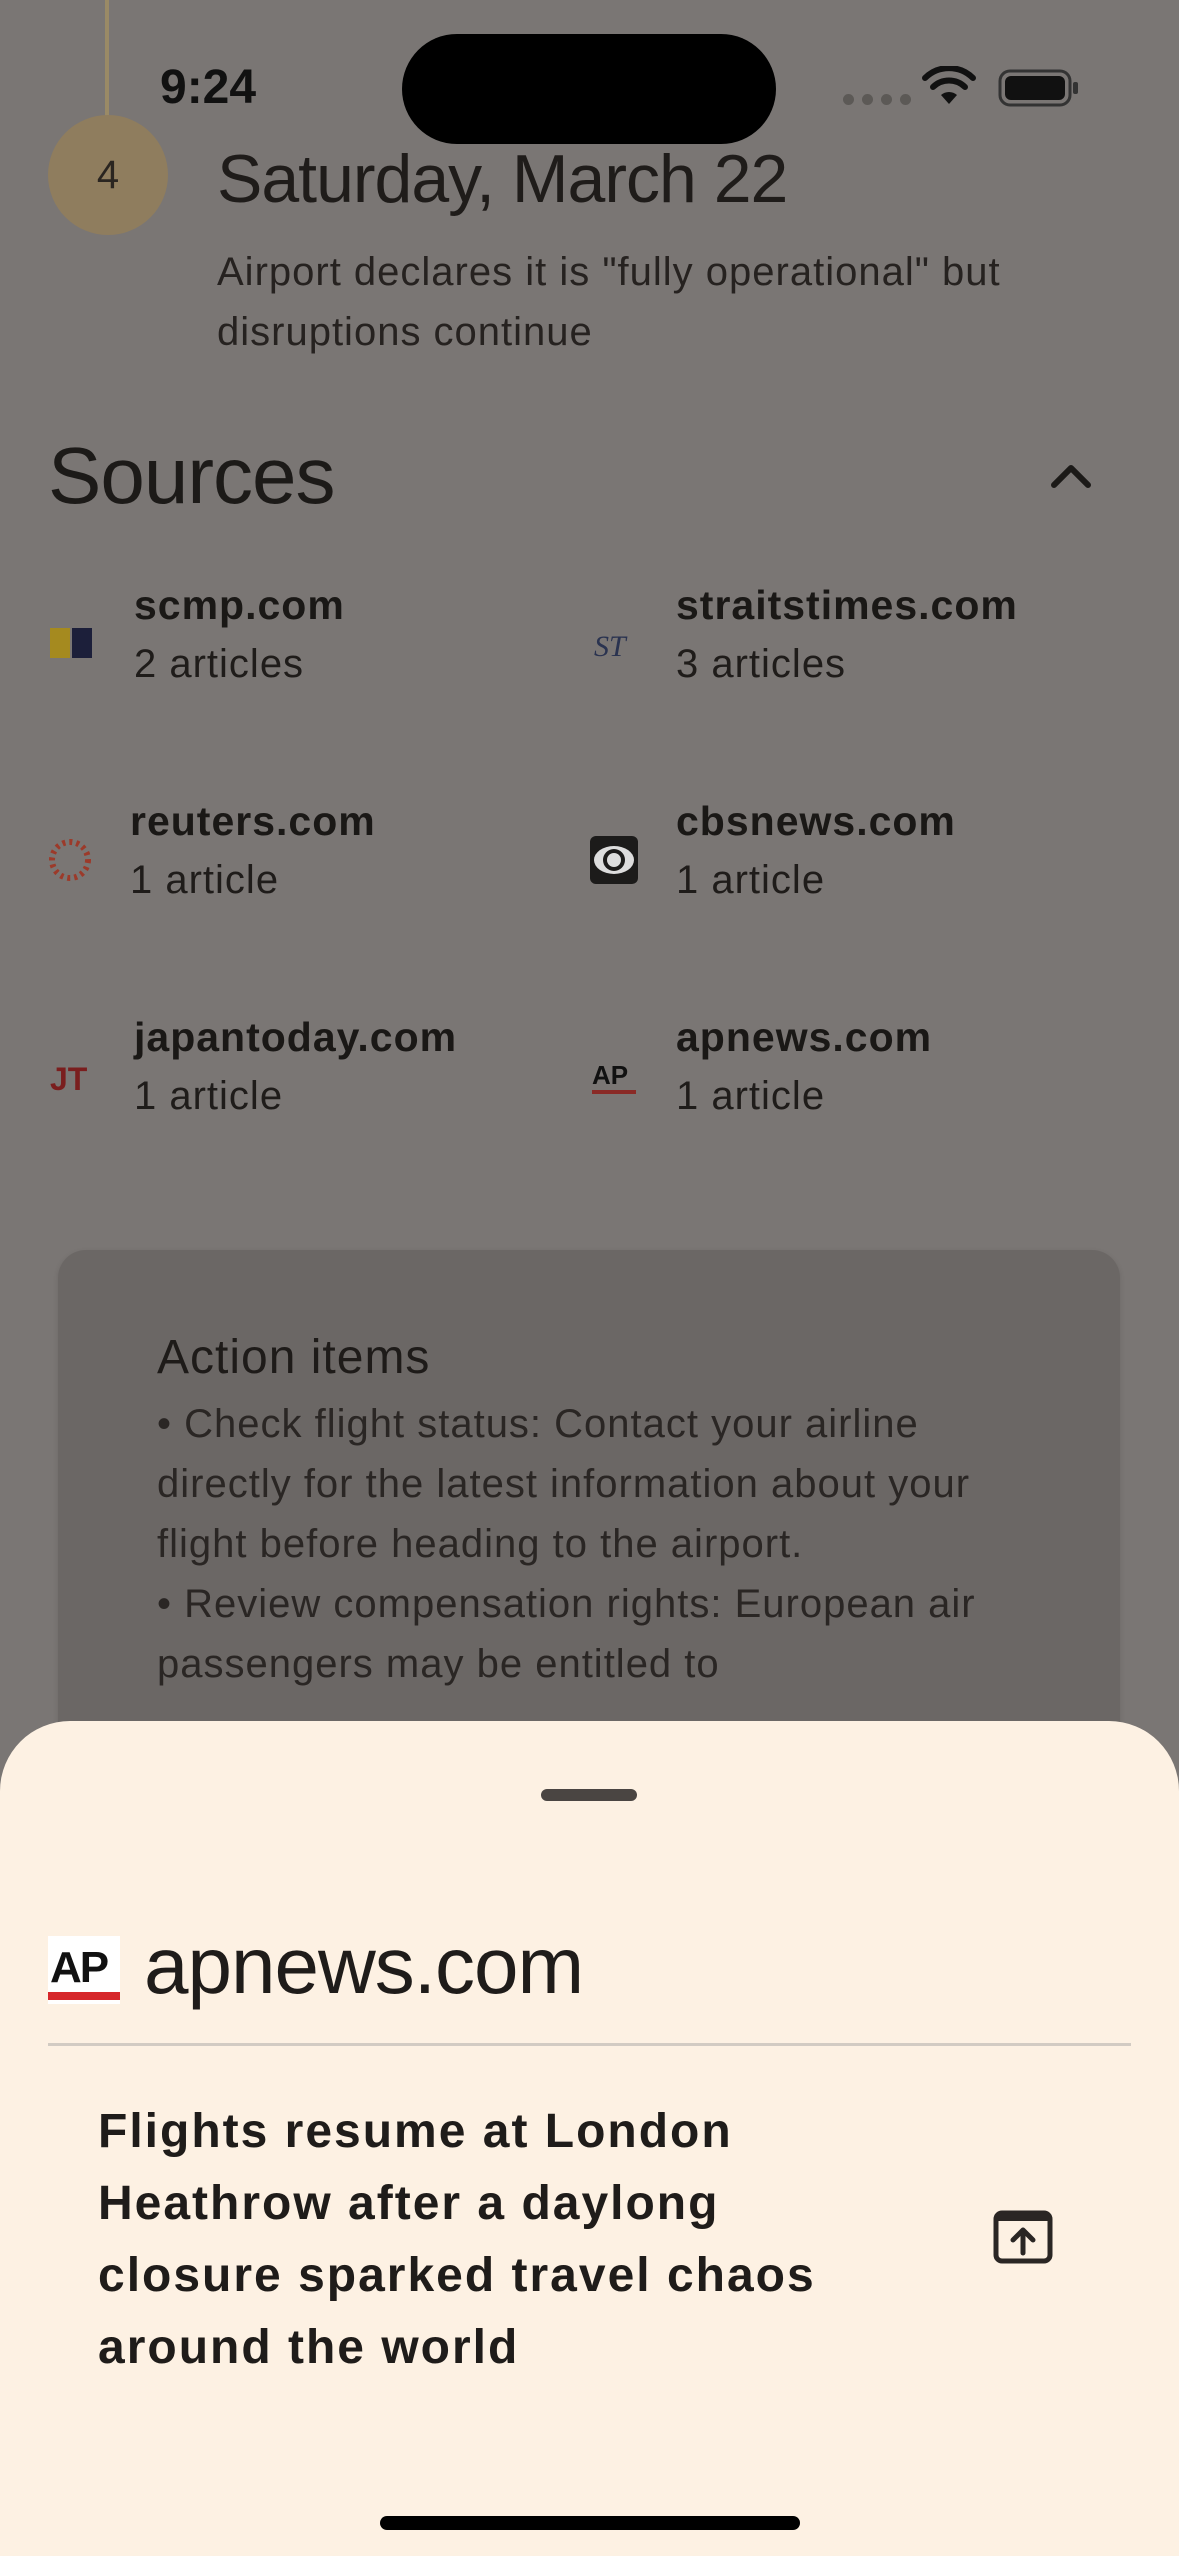  I want to click on source-item-straitstimes: ST straitstimes.com 3 articles, so click(830, 647).